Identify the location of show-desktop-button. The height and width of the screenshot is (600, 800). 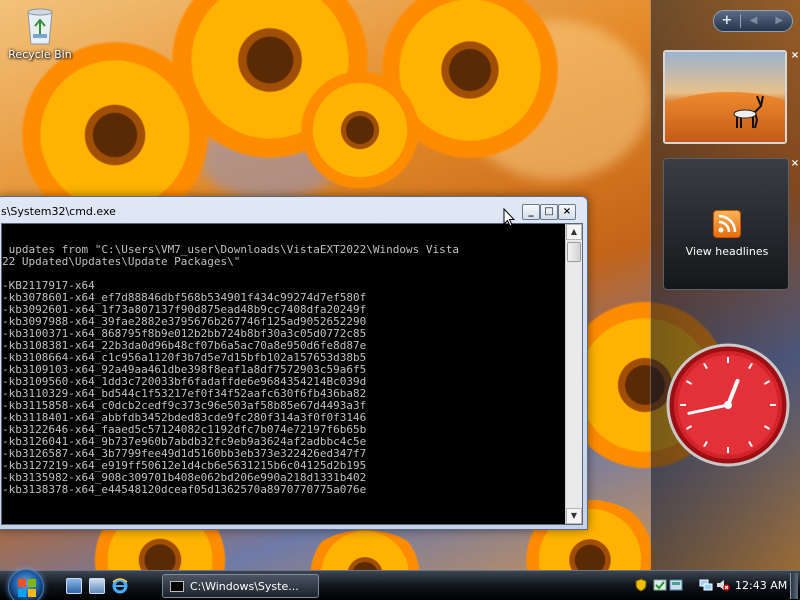
(794, 586).